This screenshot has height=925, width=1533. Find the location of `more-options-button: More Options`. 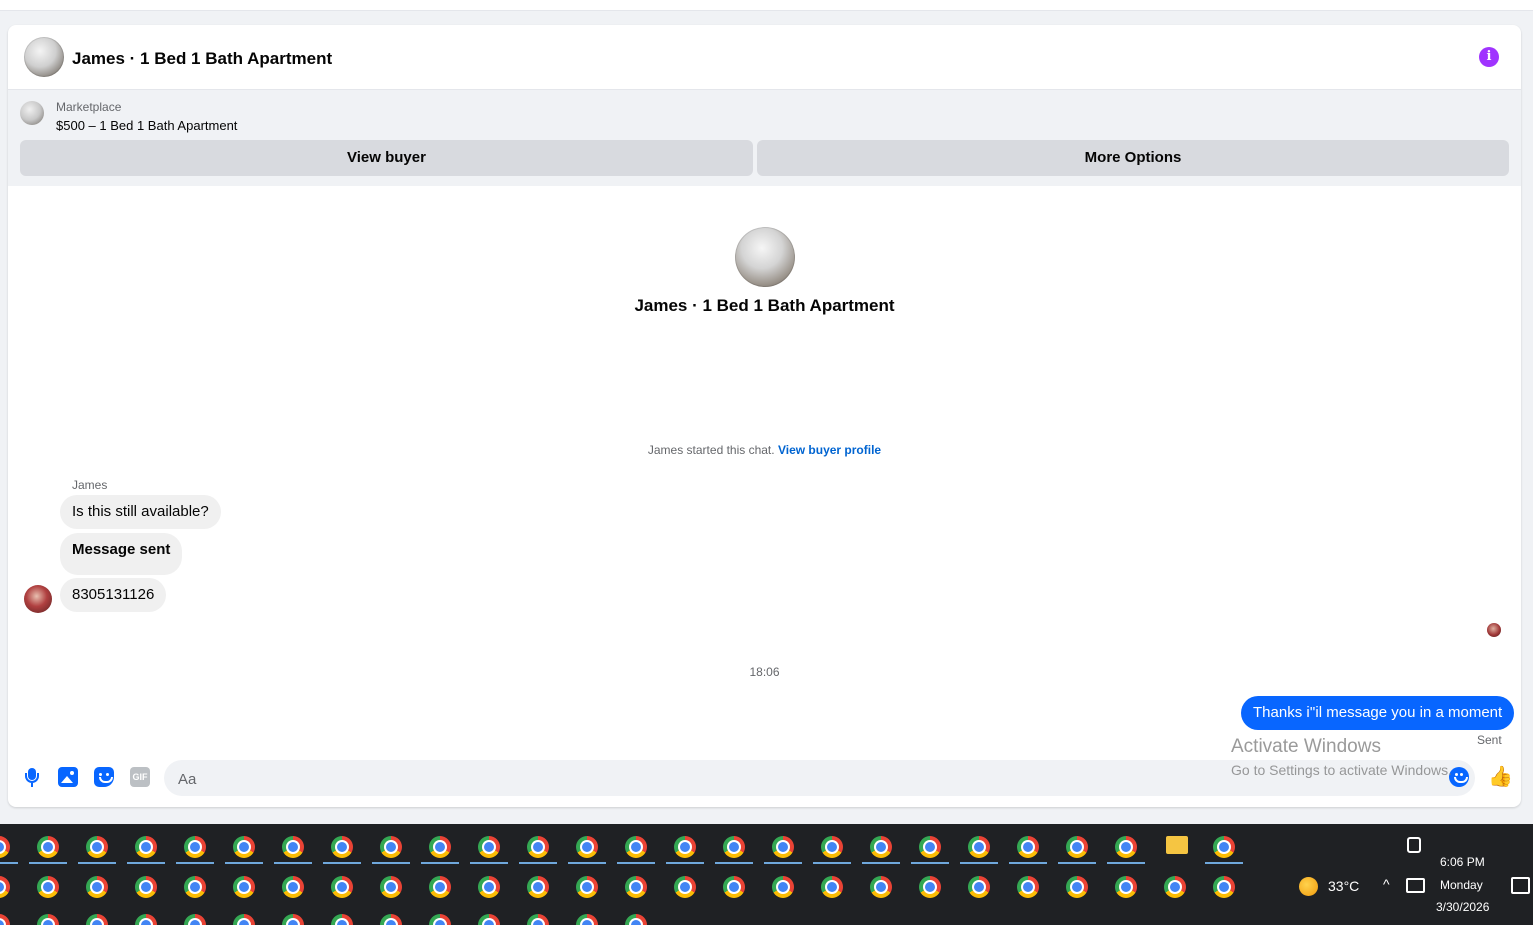

more-options-button: More Options is located at coordinates (1133, 158).